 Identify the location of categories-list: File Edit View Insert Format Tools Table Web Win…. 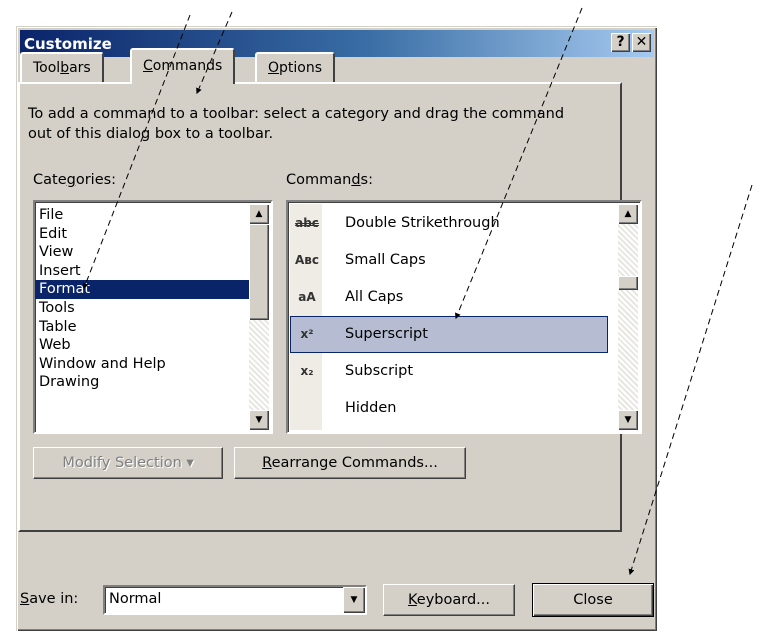
(153, 317).